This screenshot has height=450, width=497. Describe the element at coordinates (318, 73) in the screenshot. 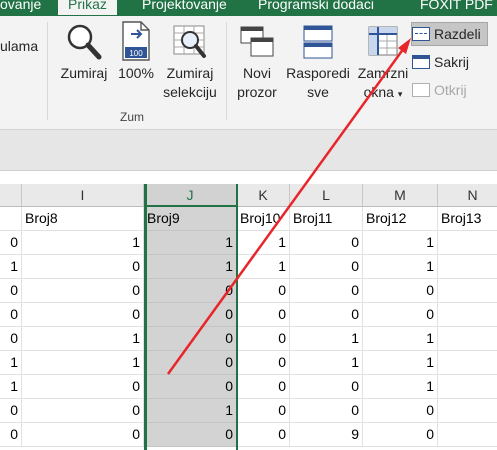

I see `arrange-all-label-line-1: Rasporedi` at that location.